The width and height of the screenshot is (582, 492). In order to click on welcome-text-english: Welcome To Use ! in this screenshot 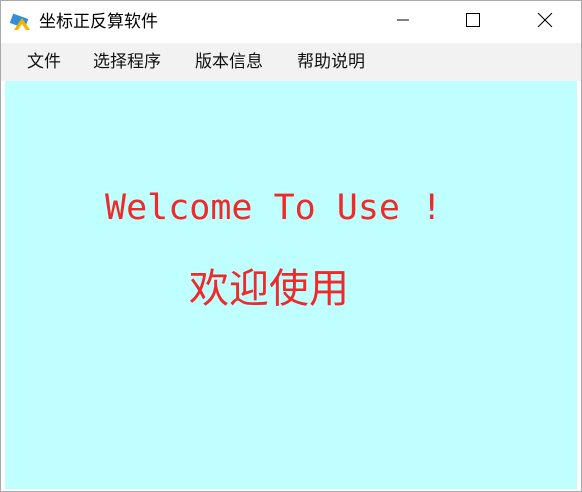, I will do `click(274, 208)`.